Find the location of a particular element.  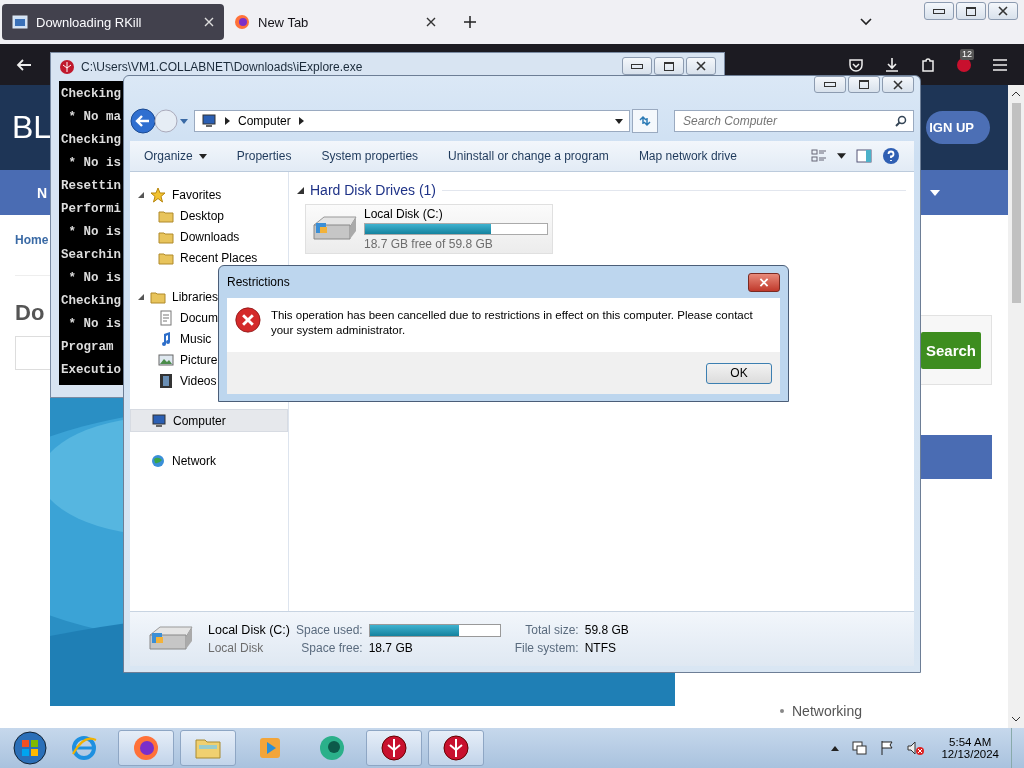

category-link: Networking is located at coordinates (827, 711).